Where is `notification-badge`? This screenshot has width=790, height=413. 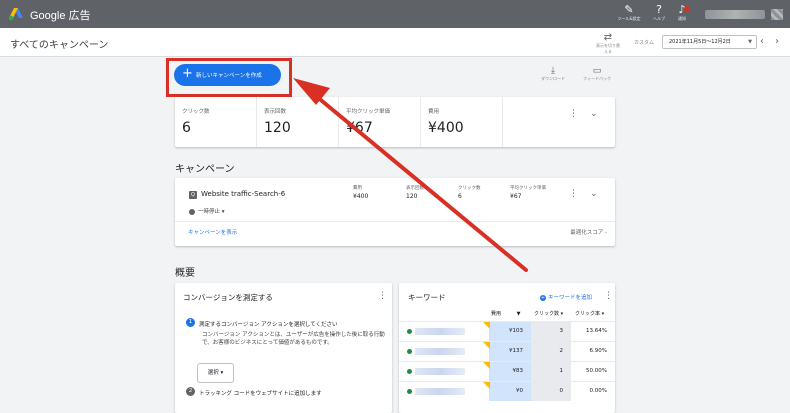
notification-badge is located at coordinates (687, 9).